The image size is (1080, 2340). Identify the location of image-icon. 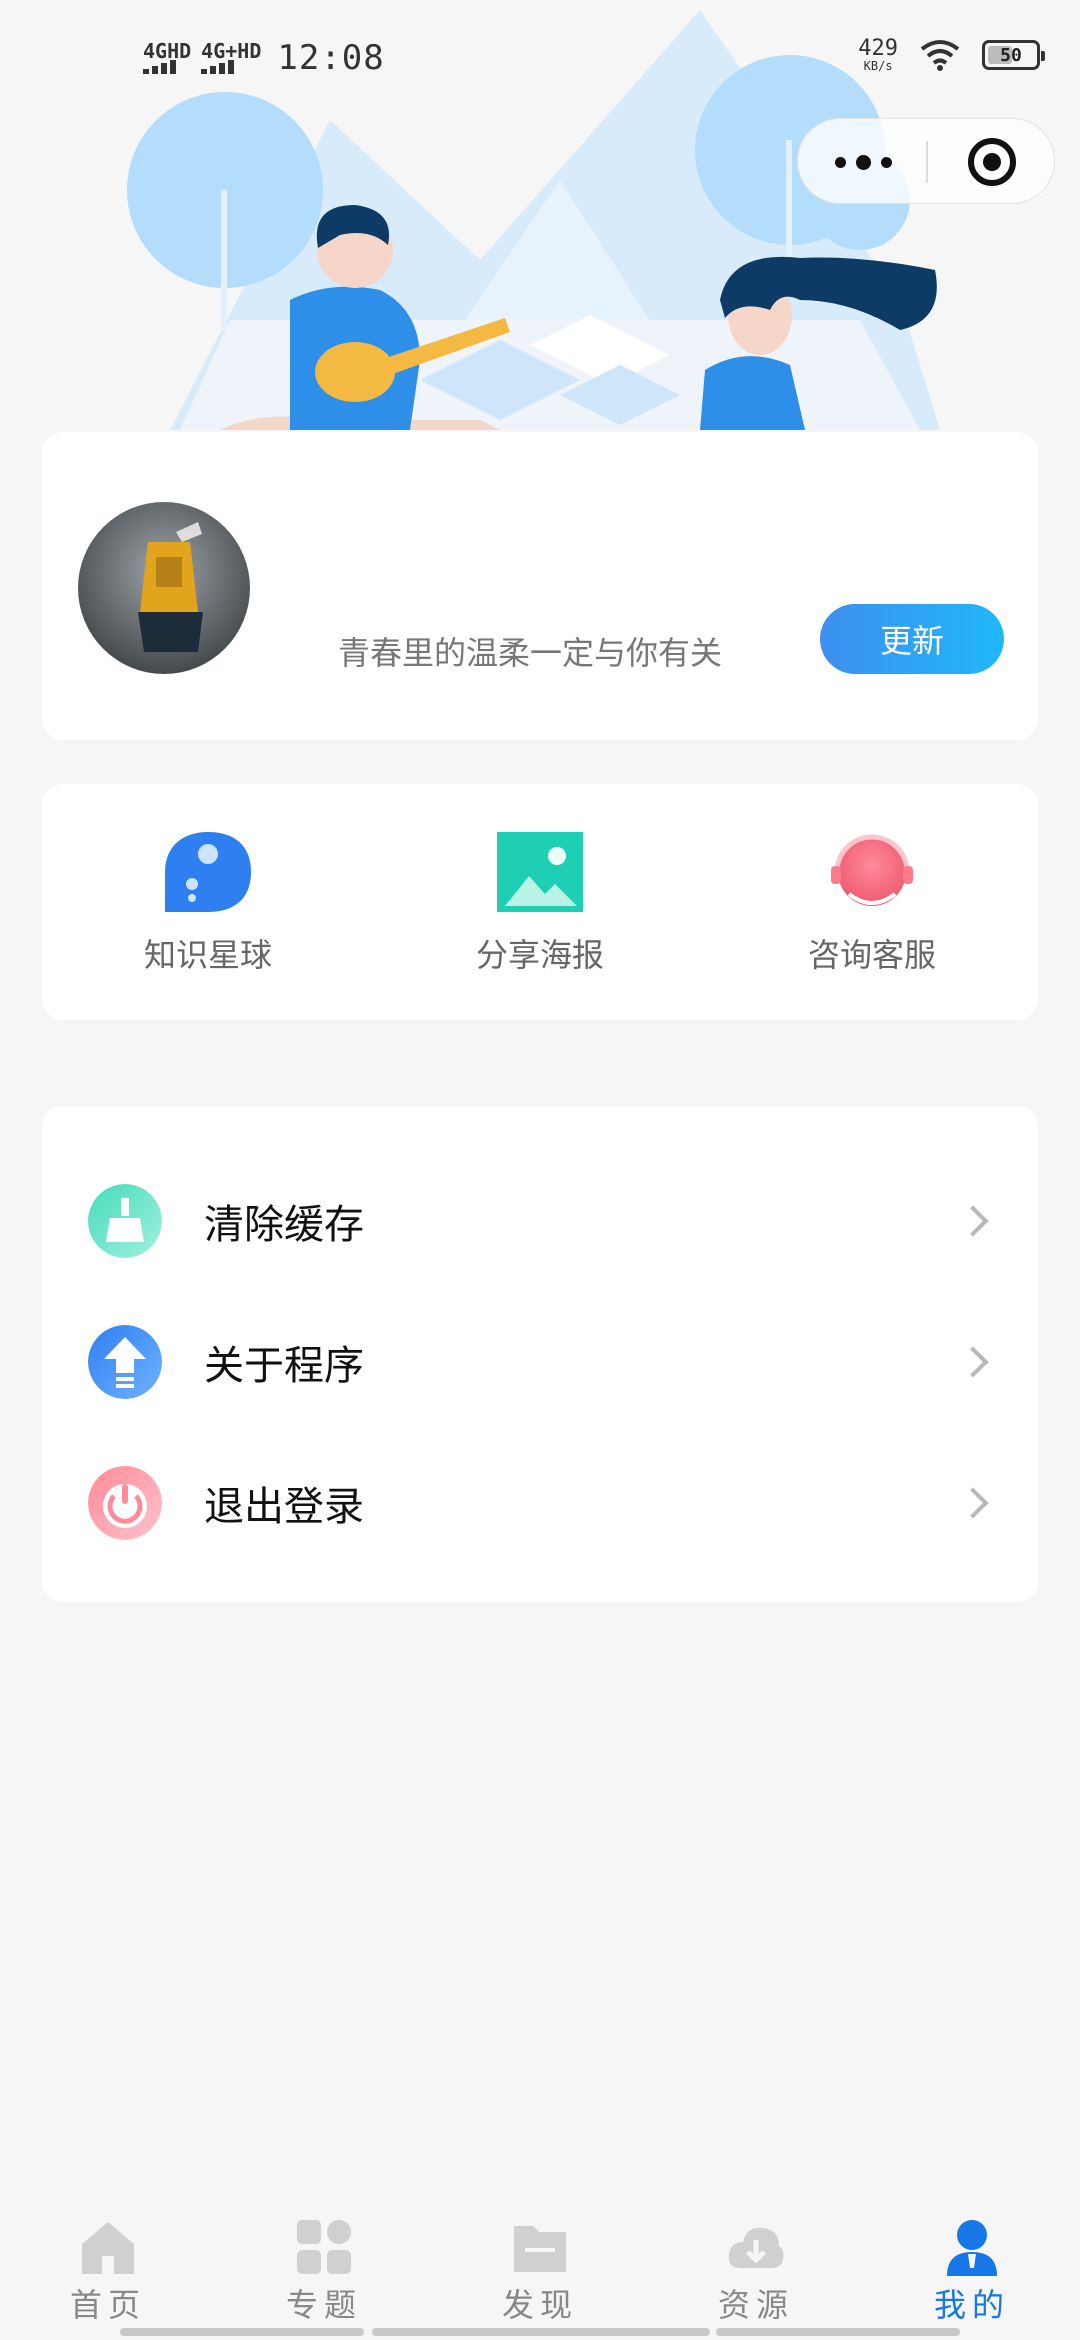
(540, 872).